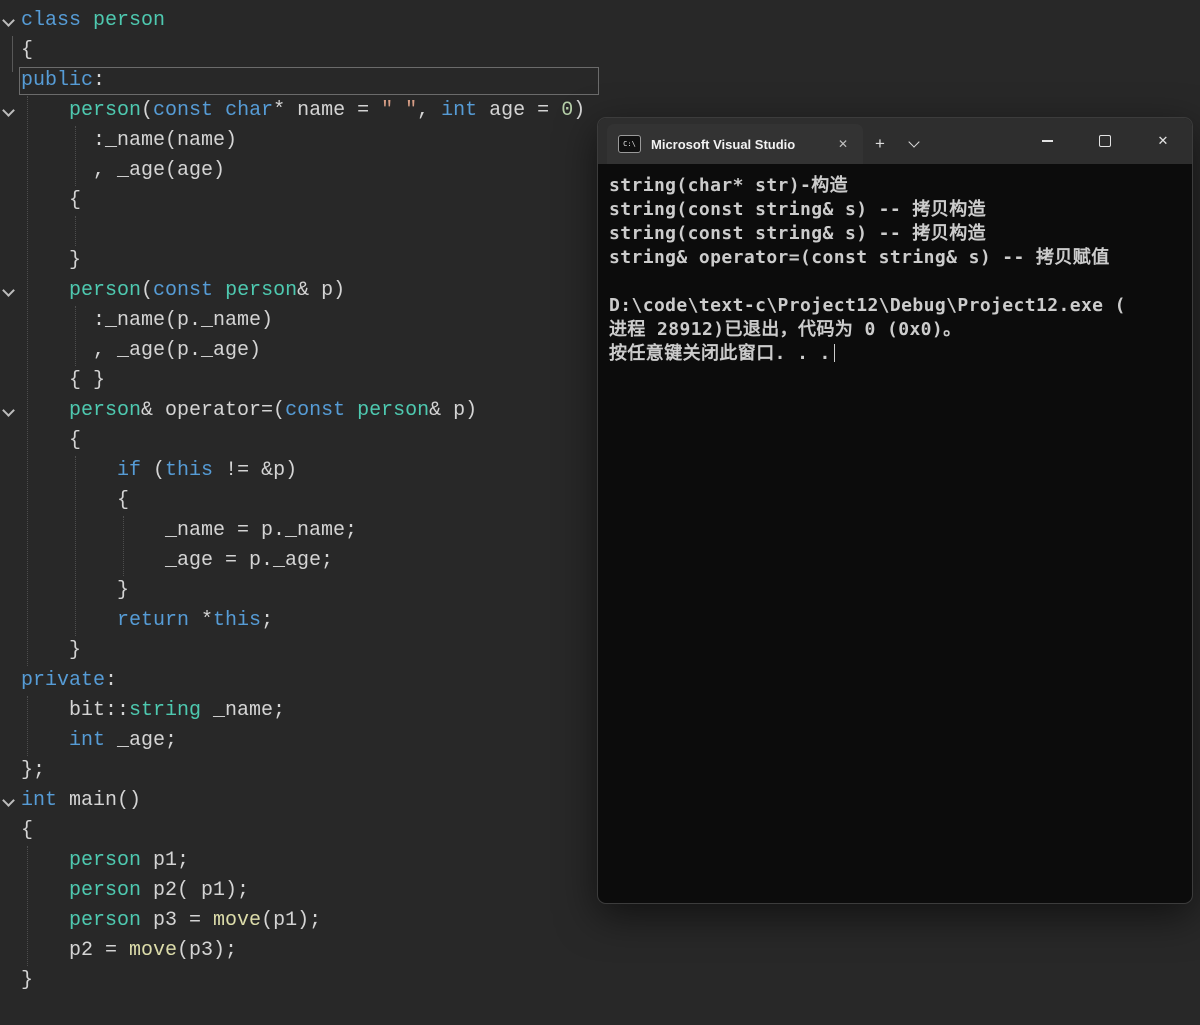 The width and height of the screenshot is (1200, 1025). I want to click on code-token: this, so click(189, 470).